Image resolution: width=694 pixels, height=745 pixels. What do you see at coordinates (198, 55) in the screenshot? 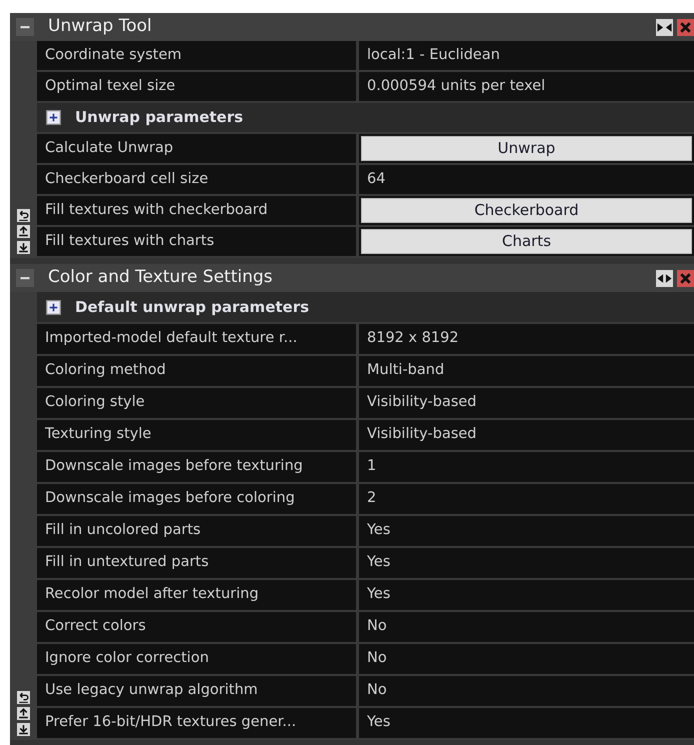
I see `property-label: Coordinate system` at bounding box center [198, 55].